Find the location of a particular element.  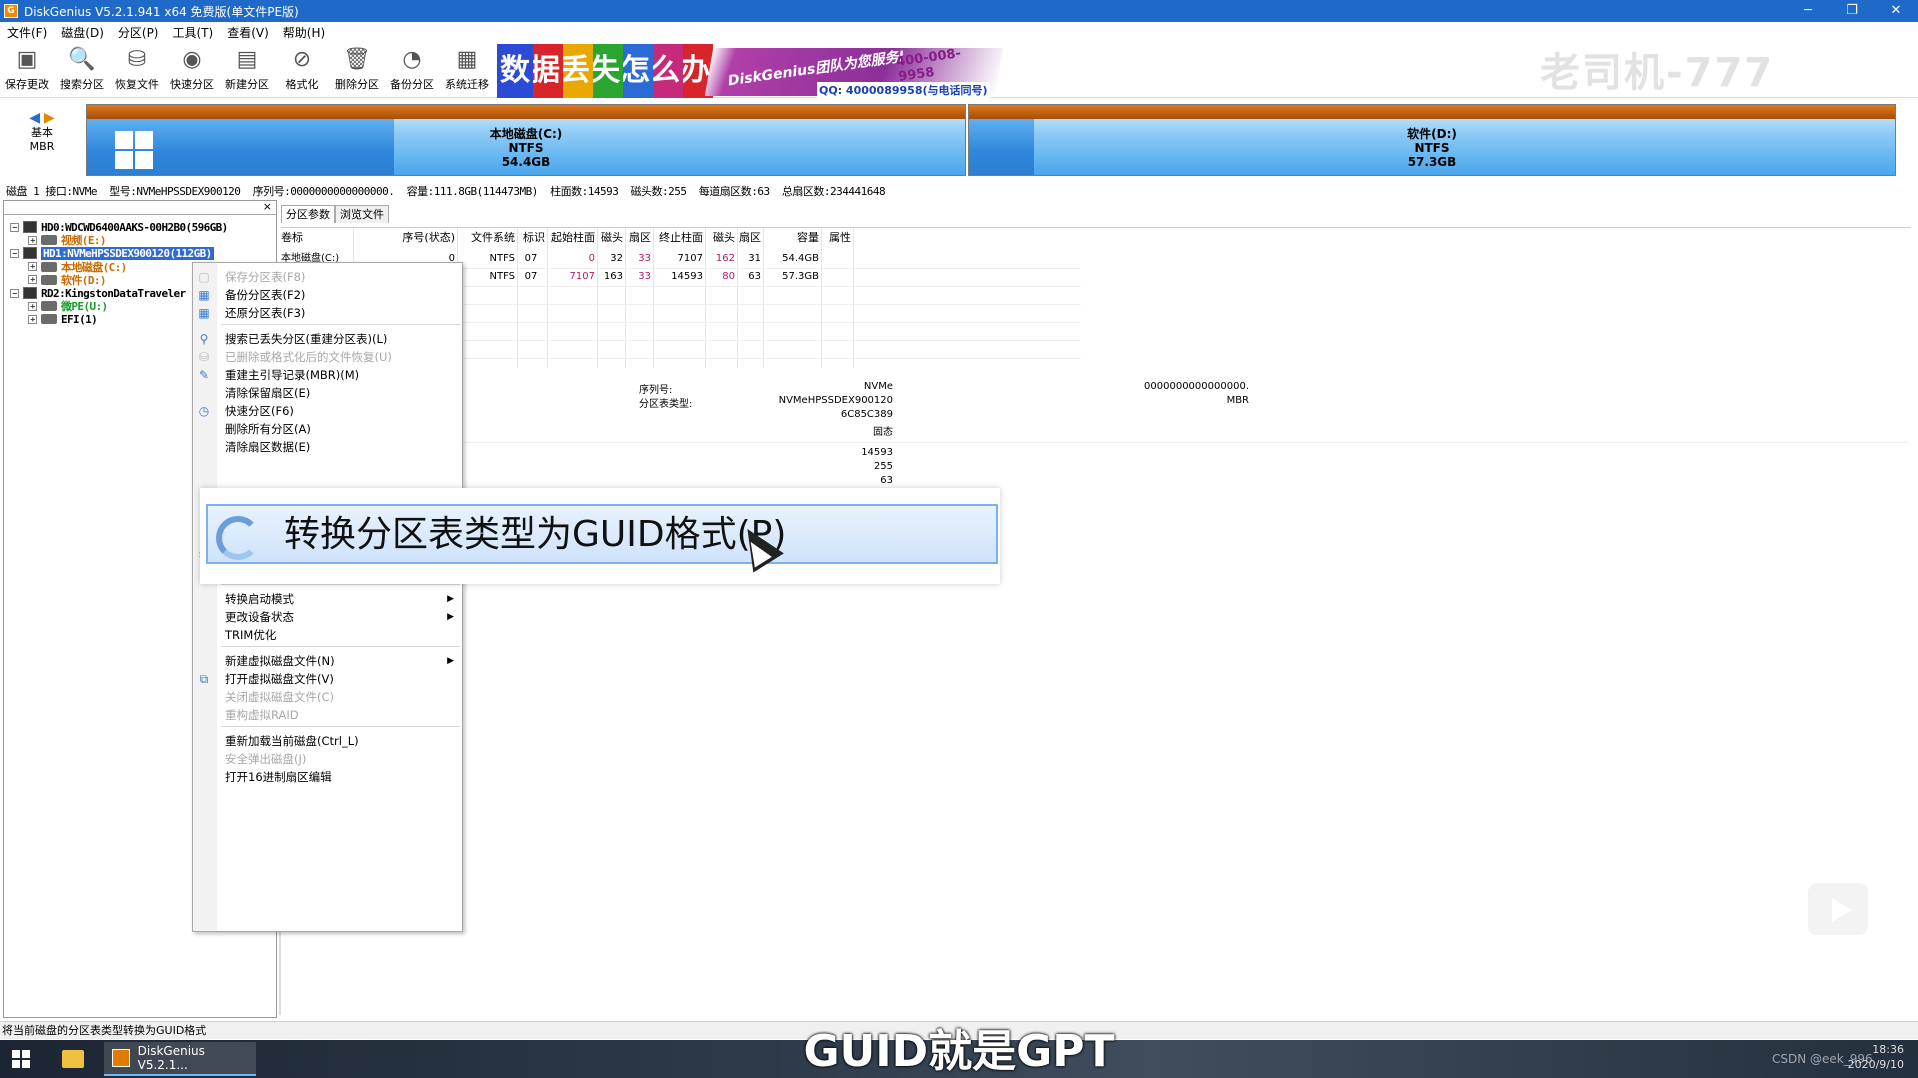

backup-icon: ◔ is located at coordinates (412, 59).